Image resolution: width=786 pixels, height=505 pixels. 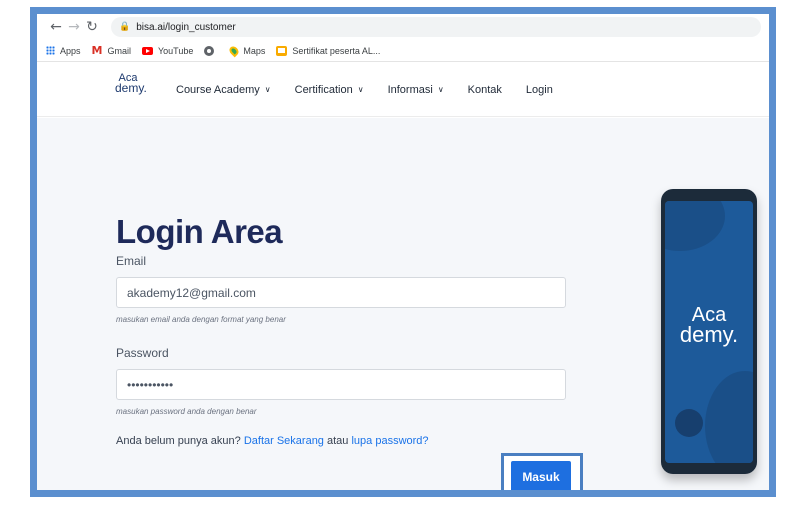 I want to click on url-text: bisa.ai/login_customer, so click(x=186, y=27).